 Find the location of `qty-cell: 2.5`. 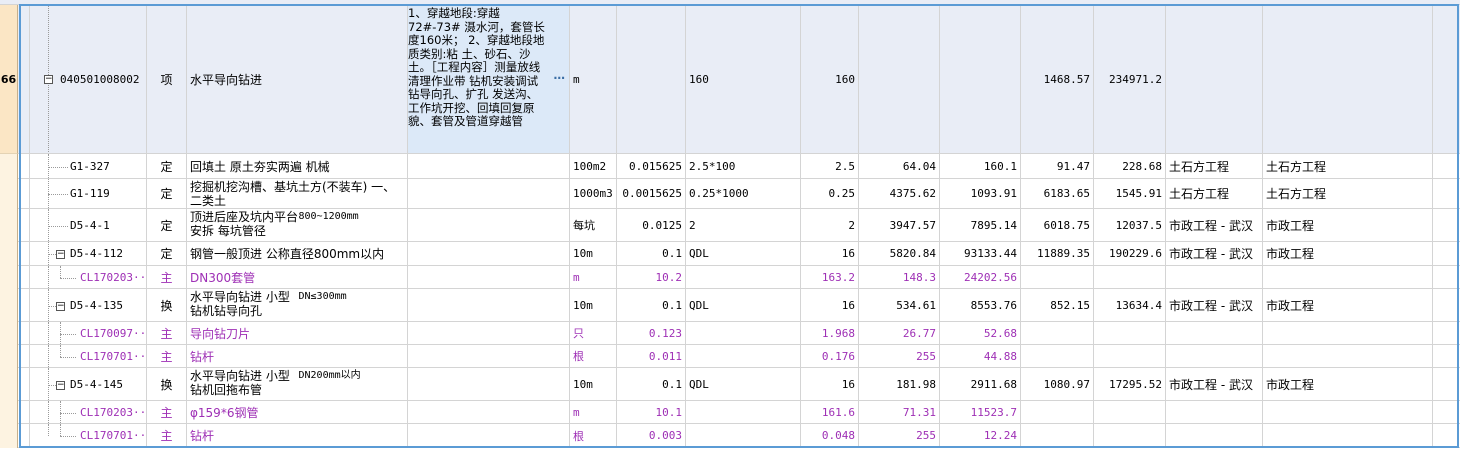

qty-cell: 2.5 is located at coordinates (830, 166).